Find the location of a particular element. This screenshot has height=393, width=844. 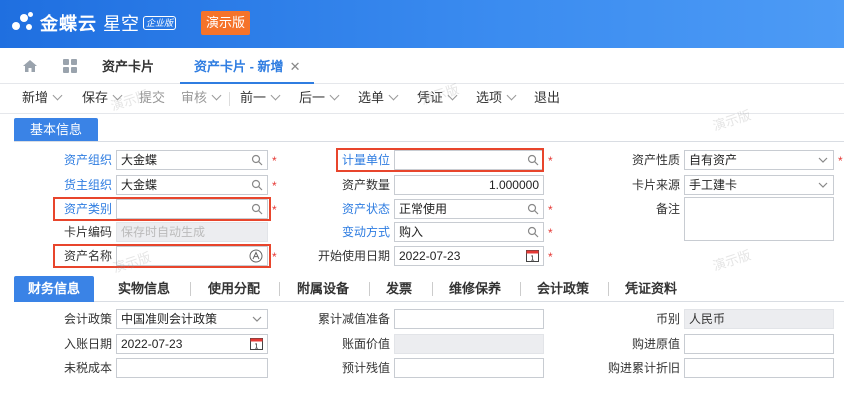

save-button: 保存 is located at coordinates (102, 98).